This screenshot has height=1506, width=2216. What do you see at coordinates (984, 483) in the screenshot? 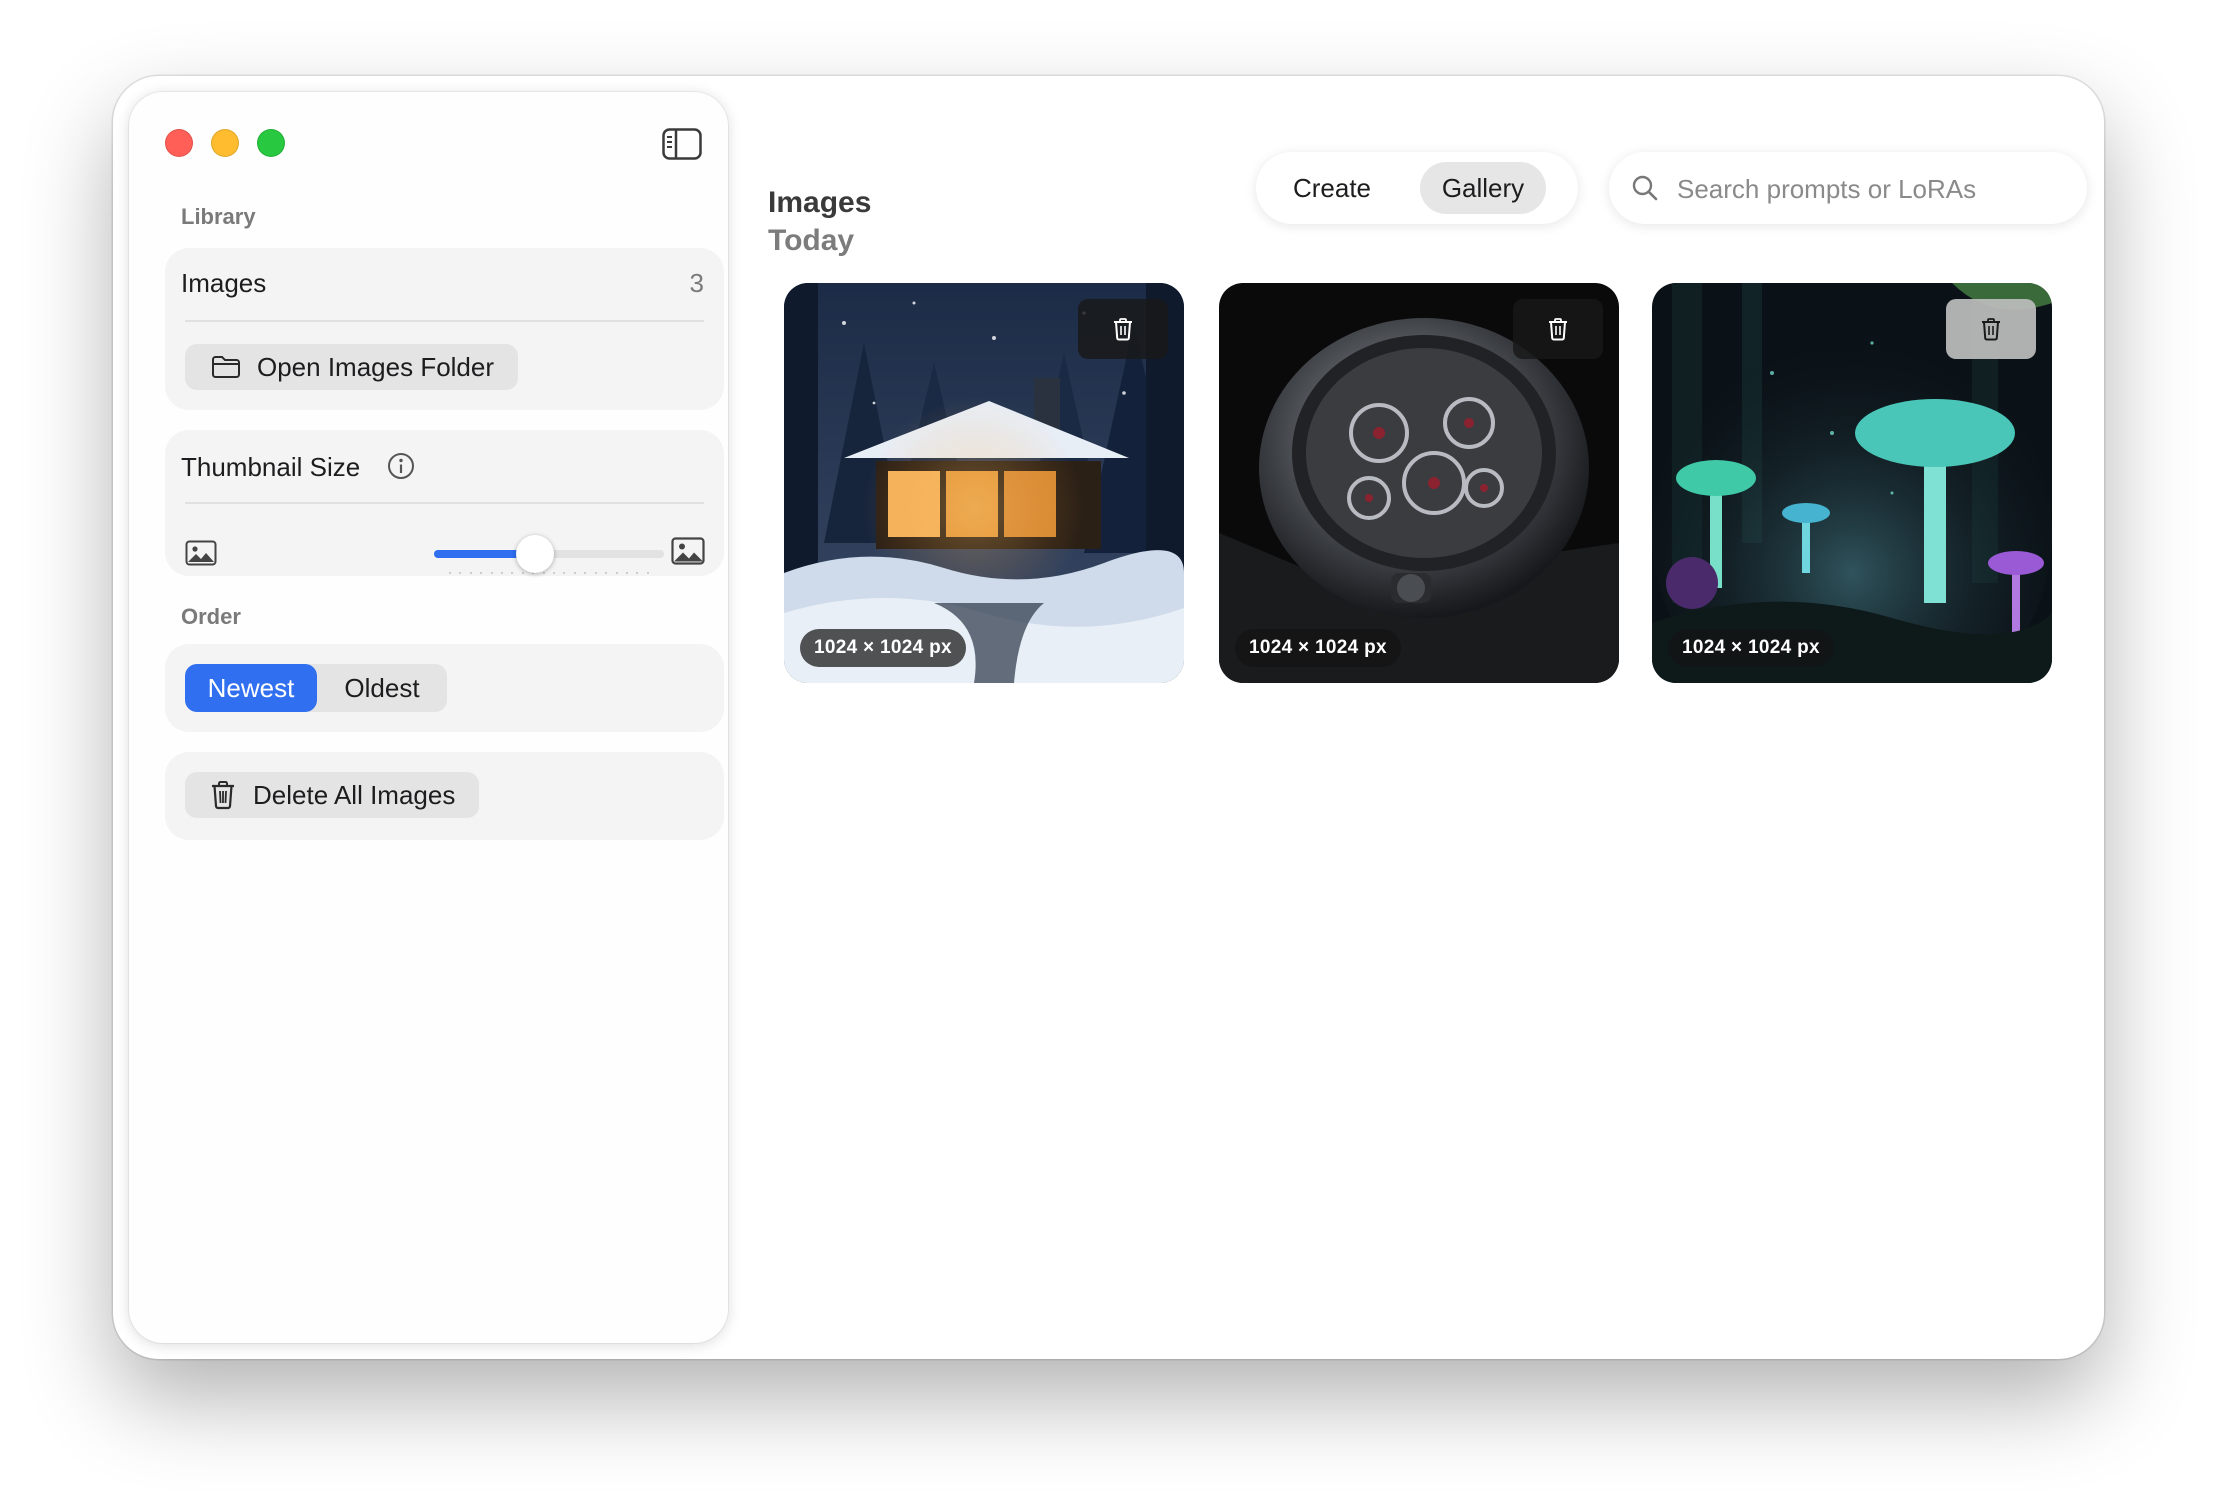
I see `gallery-image-cabin: 1024 × 1024 px` at bounding box center [984, 483].